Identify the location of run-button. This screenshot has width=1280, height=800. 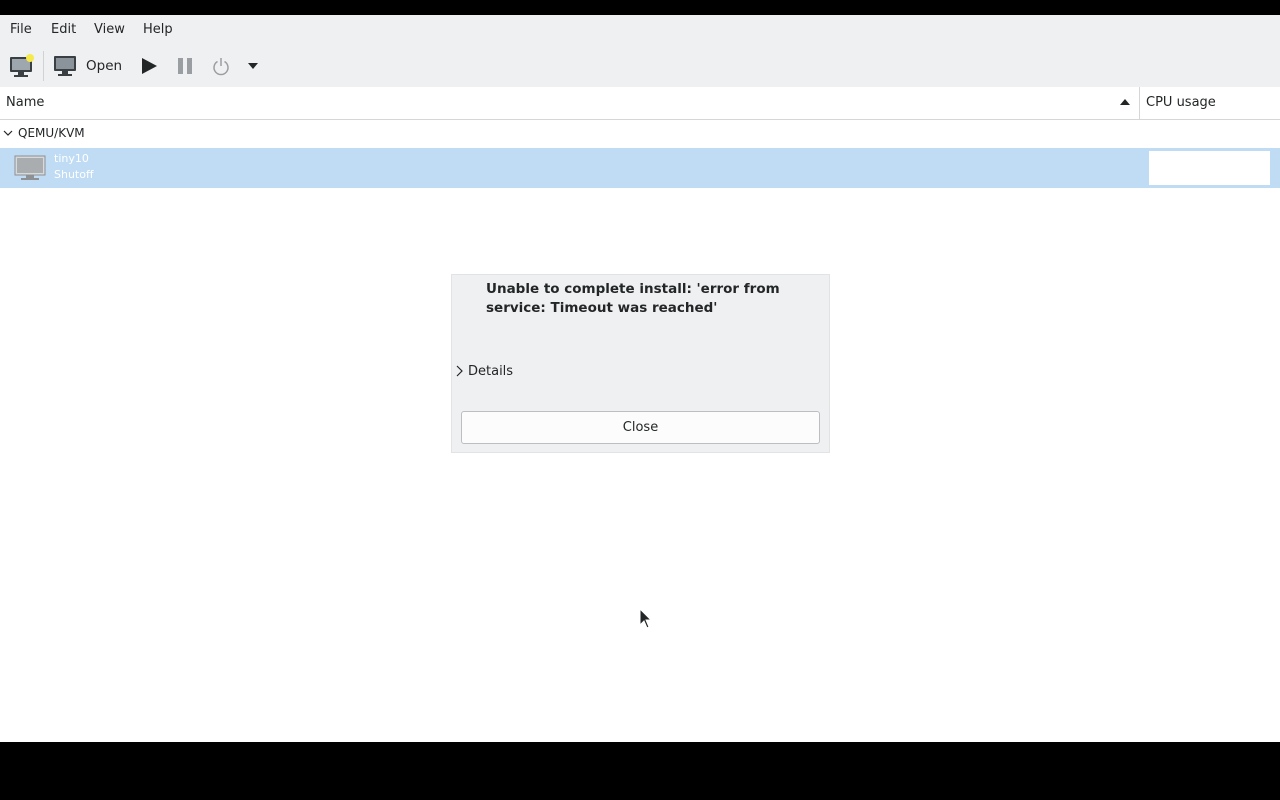
(149, 66).